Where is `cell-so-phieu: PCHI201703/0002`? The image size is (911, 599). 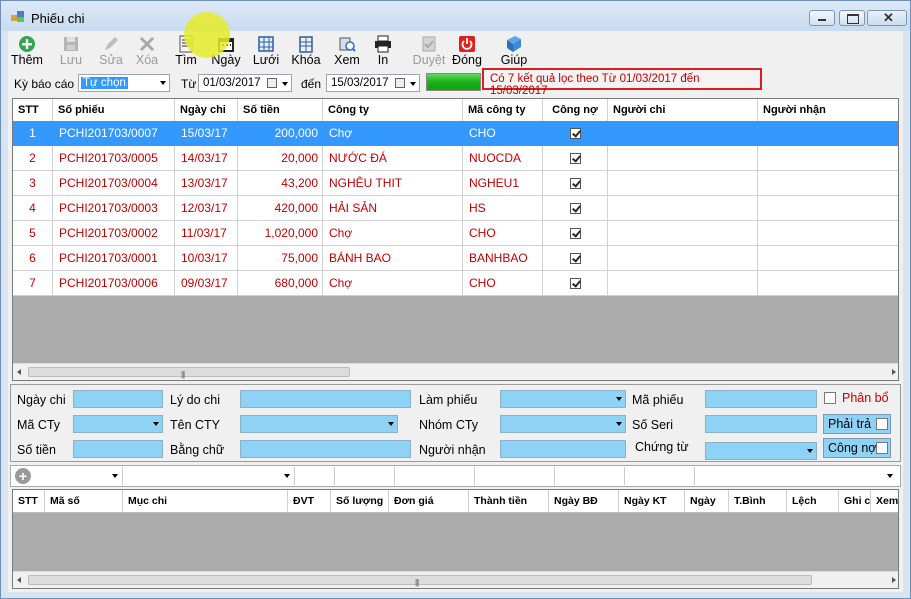 cell-so-phieu: PCHI201703/0002 is located at coordinates (114, 233).